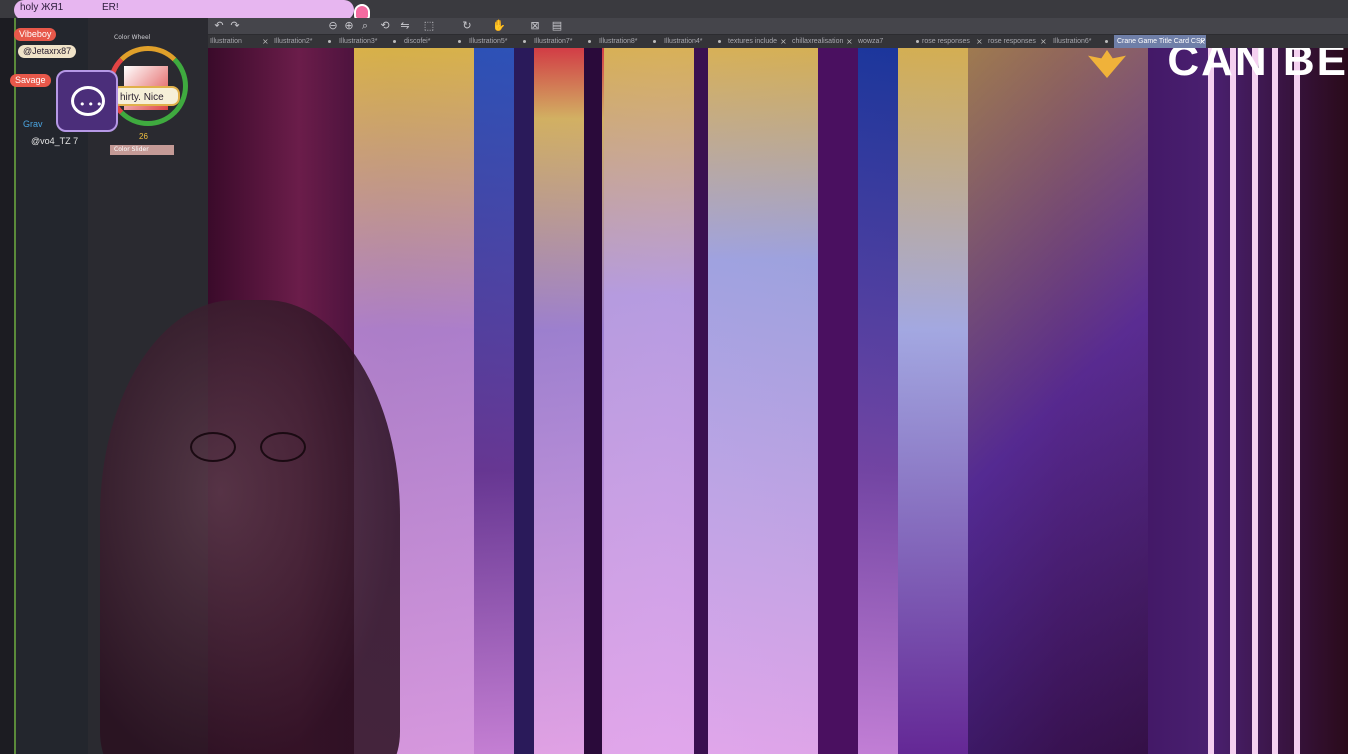 This screenshot has height=754, width=1348. I want to click on chat-message-bar: holy ЖЯ1 ER!, so click(192, 10).